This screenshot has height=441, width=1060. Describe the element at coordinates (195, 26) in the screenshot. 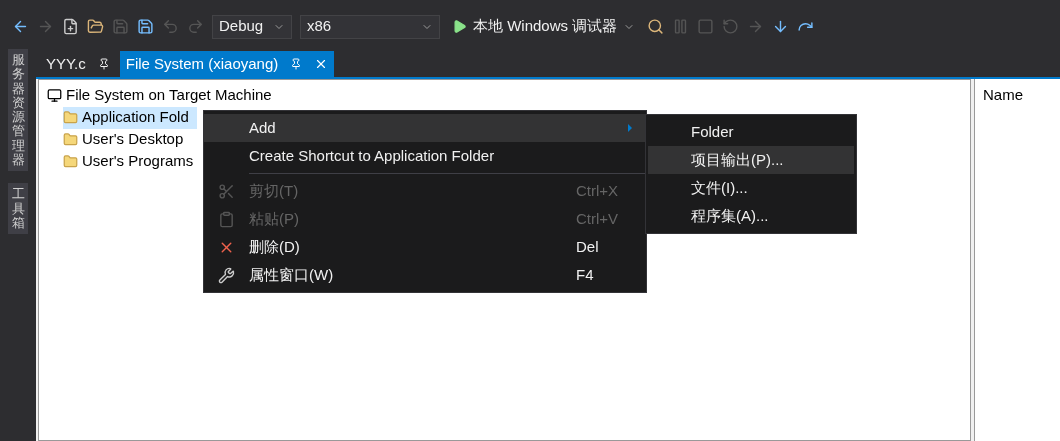

I see `redo-icon` at that location.